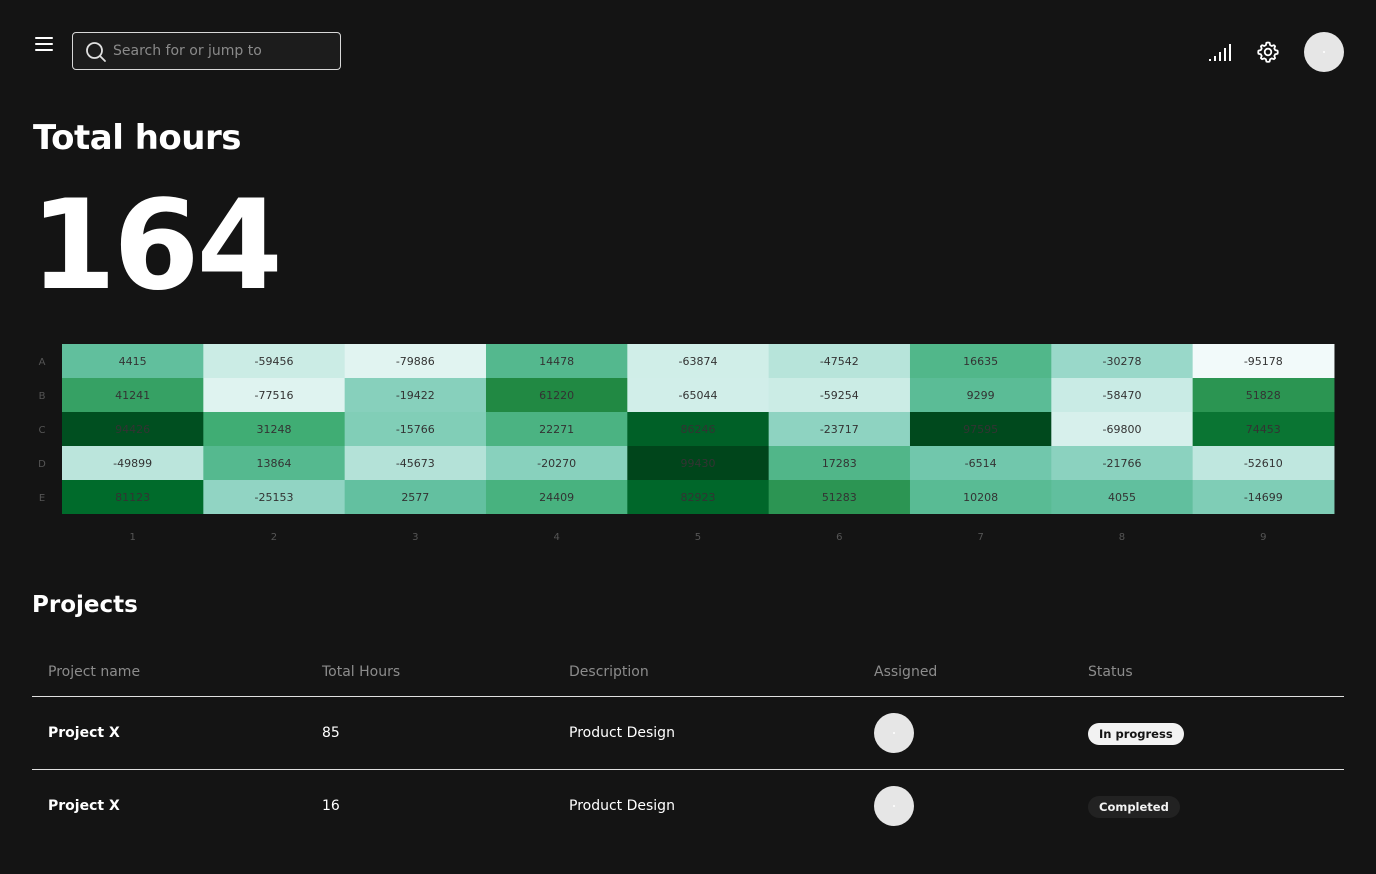 This screenshot has width=1376, height=874. What do you see at coordinates (980, 361) in the screenshot?
I see `heatmap-cell-value: 16635` at bounding box center [980, 361].